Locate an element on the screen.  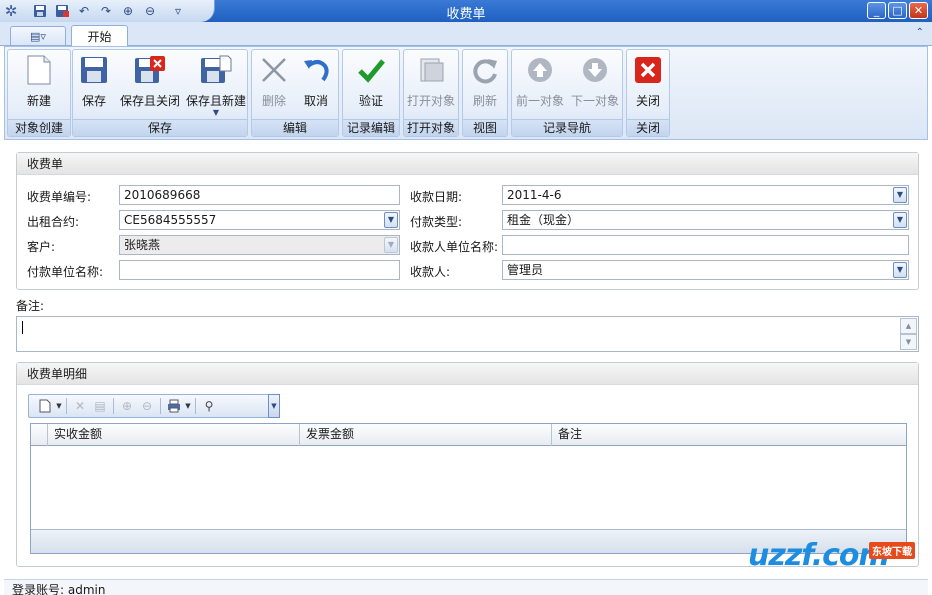
status-bar: 登录账号: admin is located at coordinates (466, 587).